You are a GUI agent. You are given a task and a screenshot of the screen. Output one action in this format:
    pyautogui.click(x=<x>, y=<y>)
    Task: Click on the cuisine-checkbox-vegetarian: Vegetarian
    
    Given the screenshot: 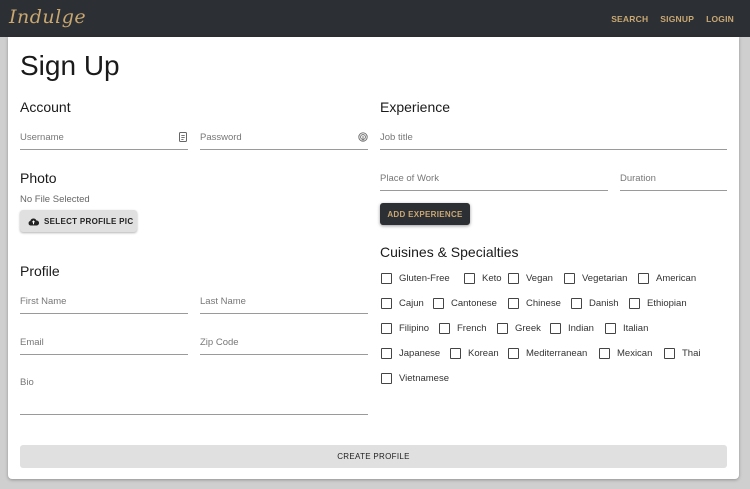 What is the action you would take?
    pyautogui.click(x=595, y=278)
    